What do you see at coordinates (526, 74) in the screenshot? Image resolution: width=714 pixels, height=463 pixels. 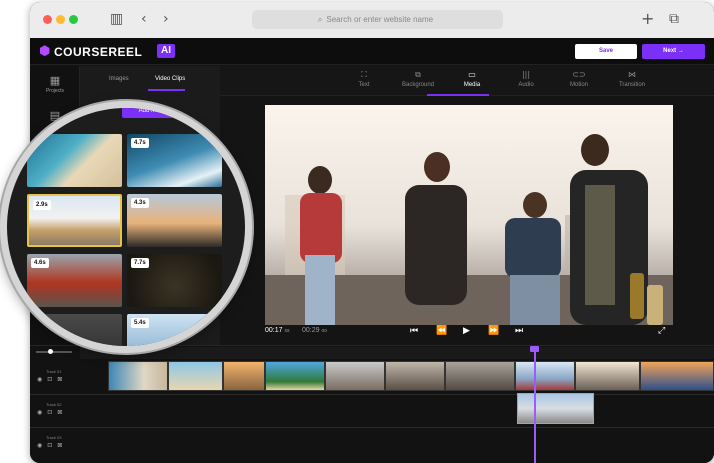 I see `audio-icon: |||` at bounding box center [526, 74].